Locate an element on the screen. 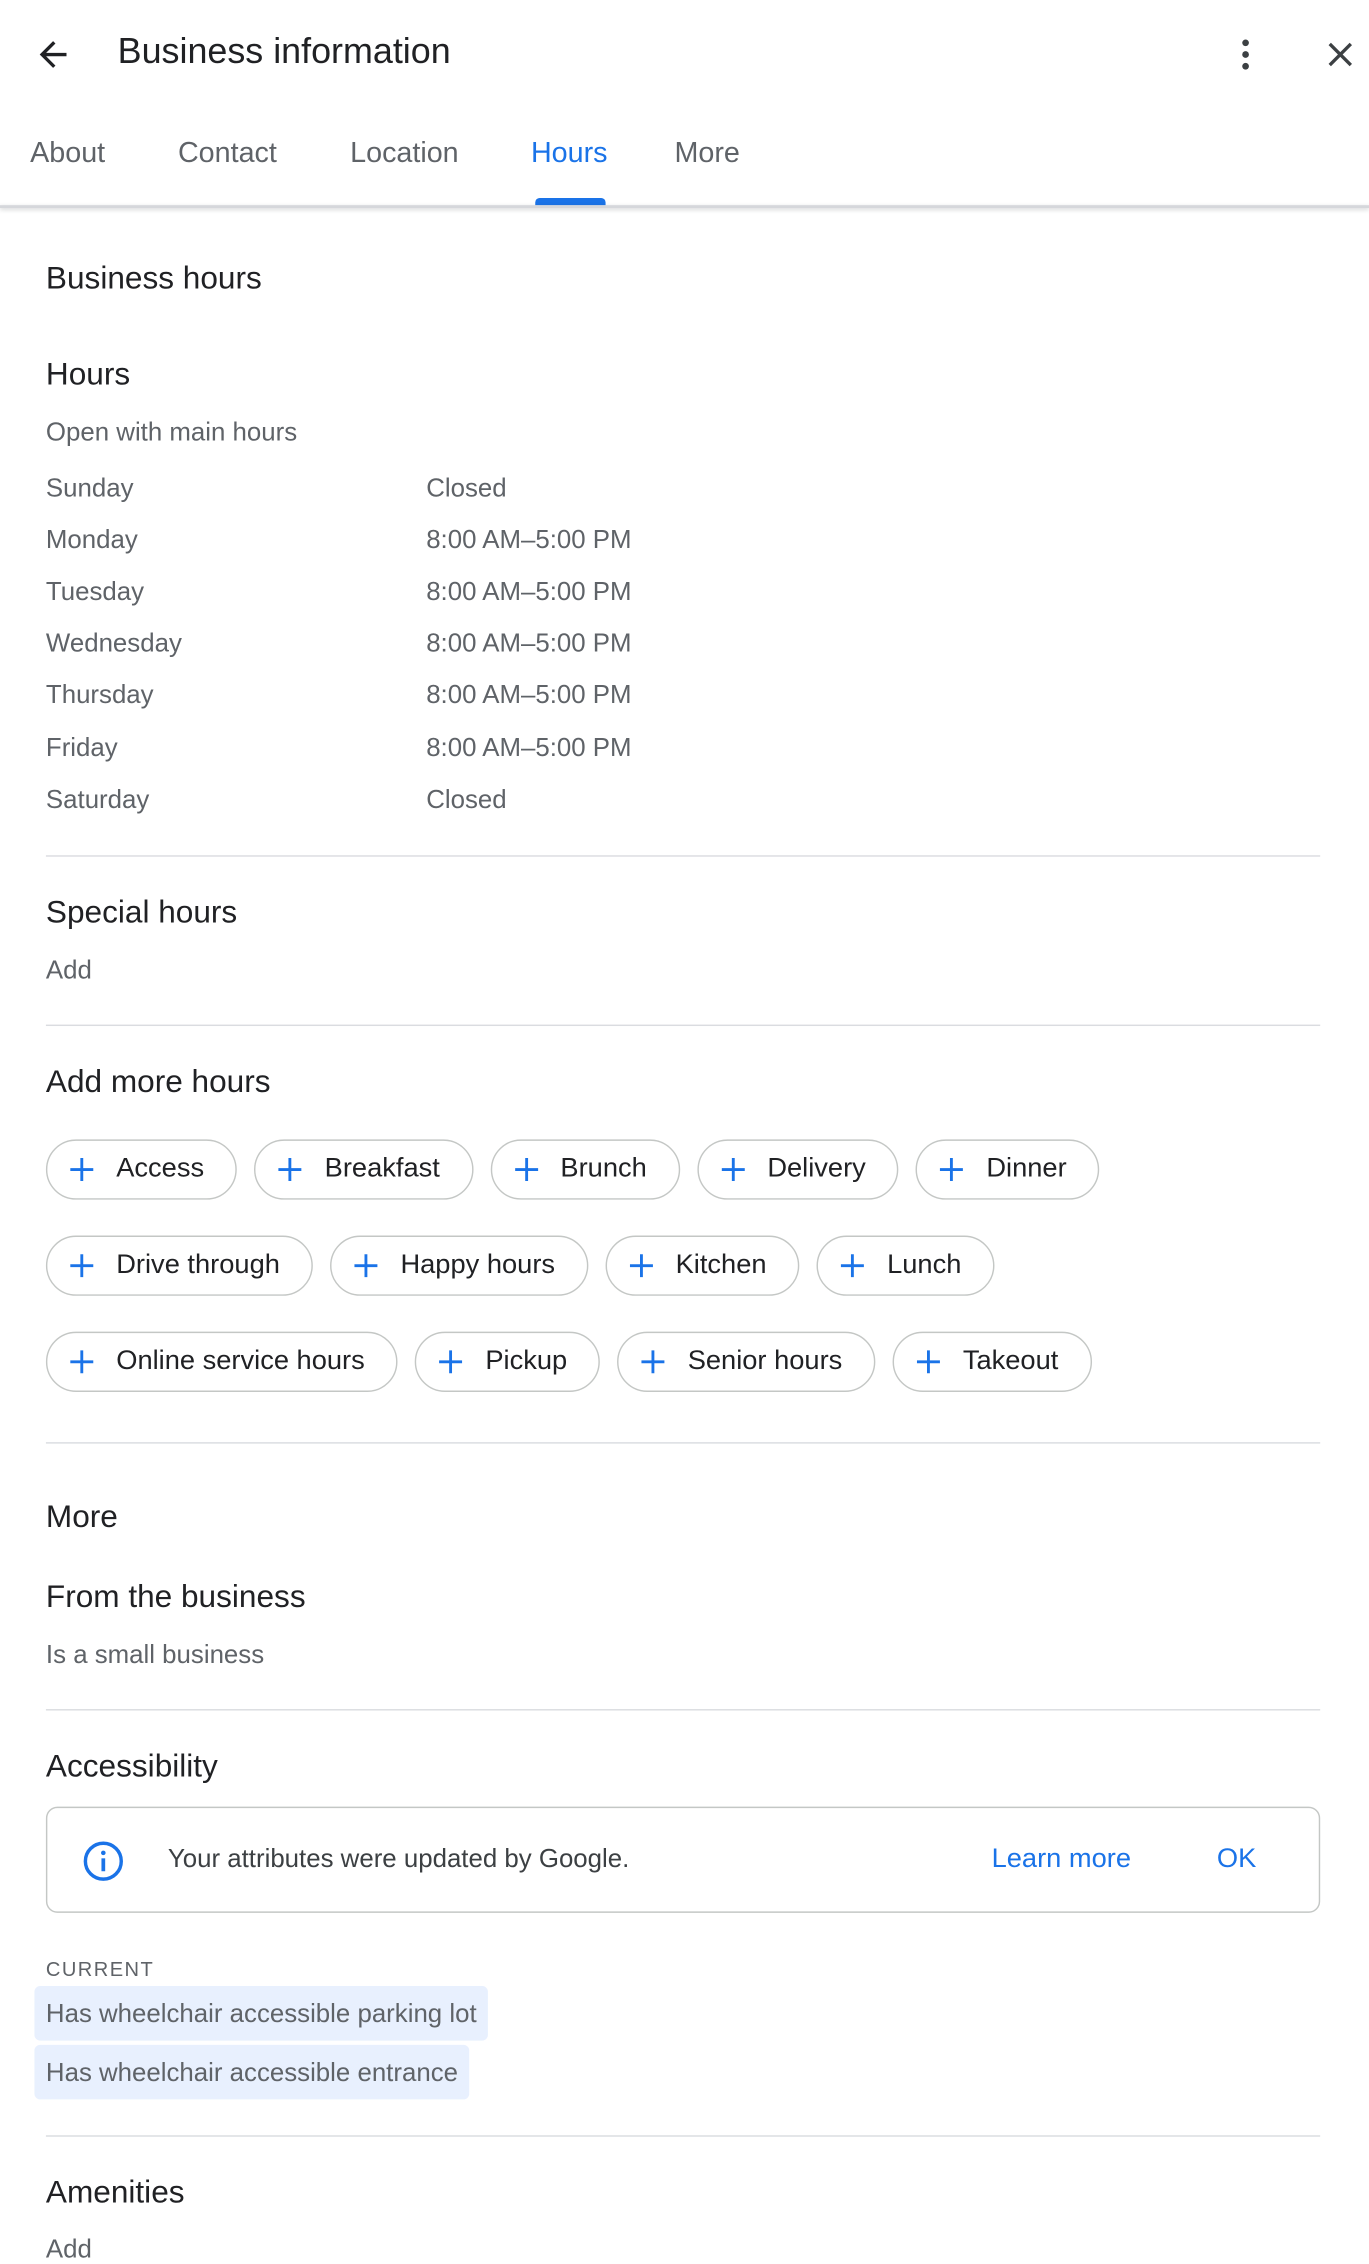 This screenshot has height=2264, width=1369. hours-chip-row: Drive through Happy hours Kitchen Lunch is located at coordinates (520, 1265).